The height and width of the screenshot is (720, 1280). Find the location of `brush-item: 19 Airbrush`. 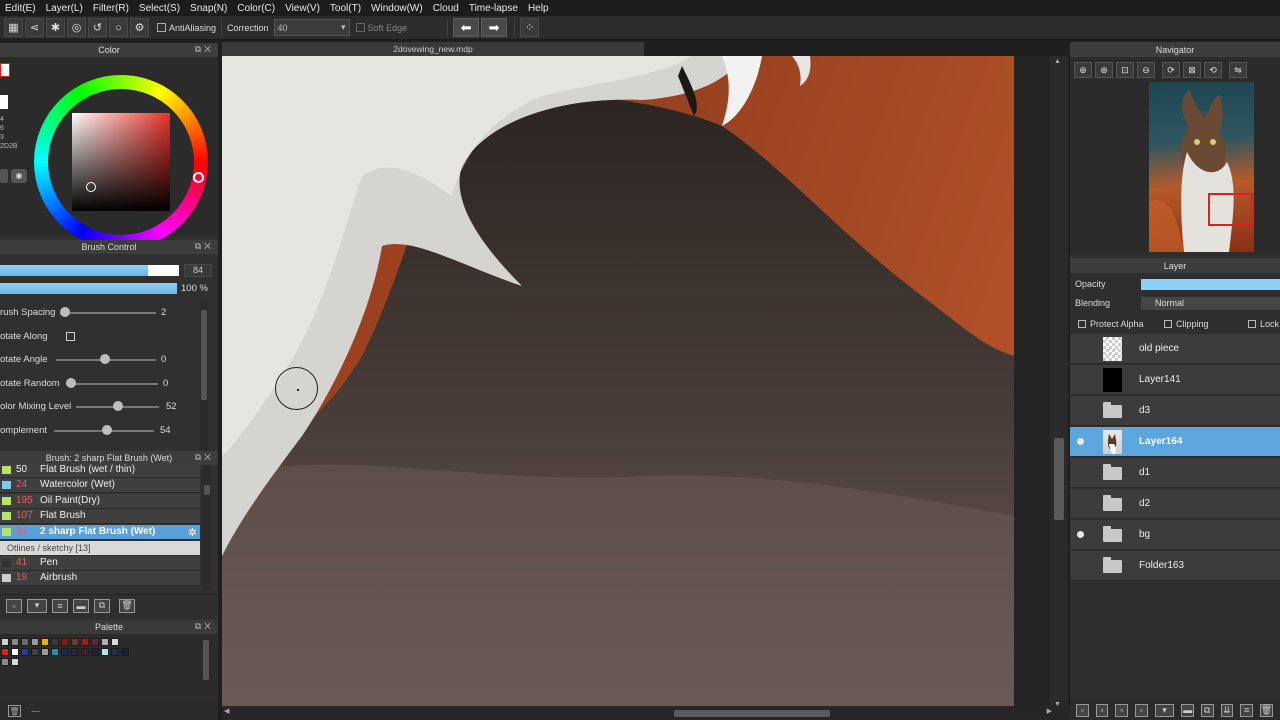

brush-item: 19 Airbrush is located at coordinates (100, 578).